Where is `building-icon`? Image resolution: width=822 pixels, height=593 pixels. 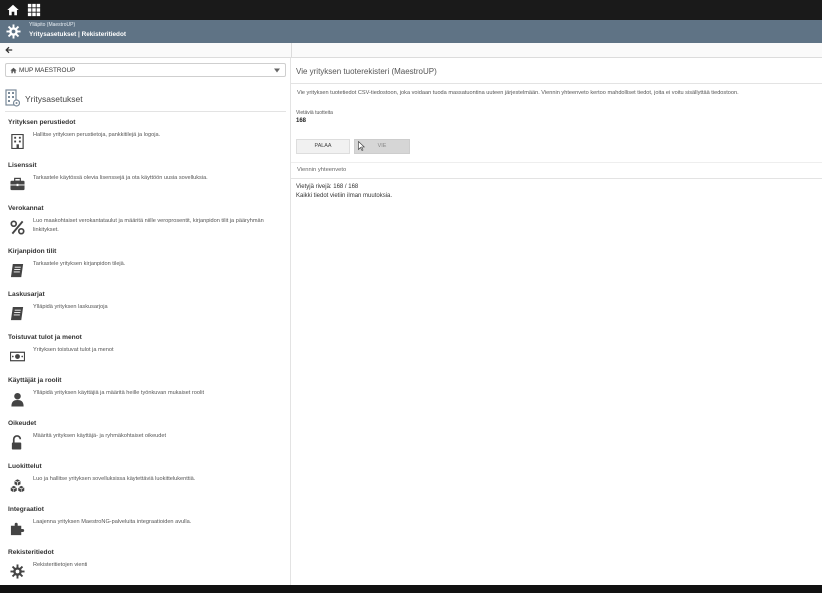 building-icon is located at coordinates (17, 141).